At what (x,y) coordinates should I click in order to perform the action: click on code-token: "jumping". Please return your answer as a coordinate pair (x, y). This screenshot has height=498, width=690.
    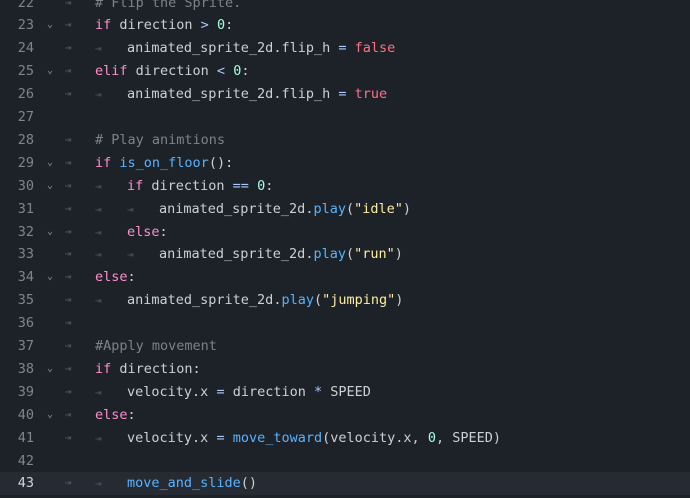
    Looking at the image, I should click on (359, 300).